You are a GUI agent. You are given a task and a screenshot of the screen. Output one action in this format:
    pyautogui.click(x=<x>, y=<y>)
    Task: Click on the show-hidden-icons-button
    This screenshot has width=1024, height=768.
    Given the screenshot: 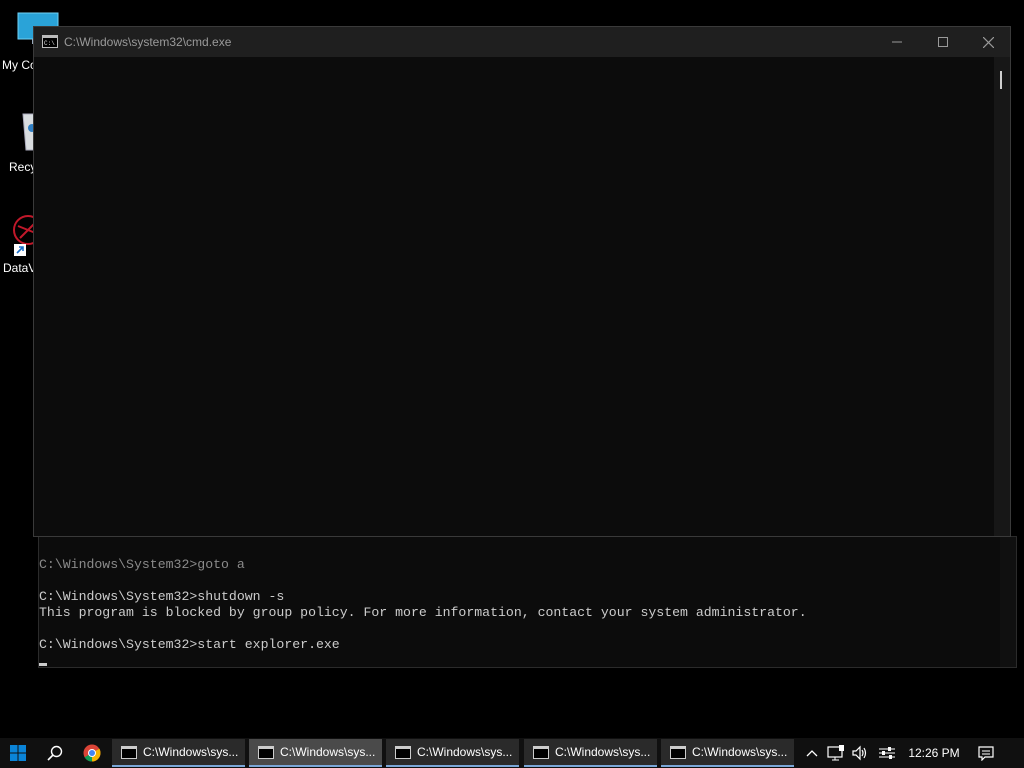 What is the action you would take?
    pyautogui.click(x=812, y=753)
    